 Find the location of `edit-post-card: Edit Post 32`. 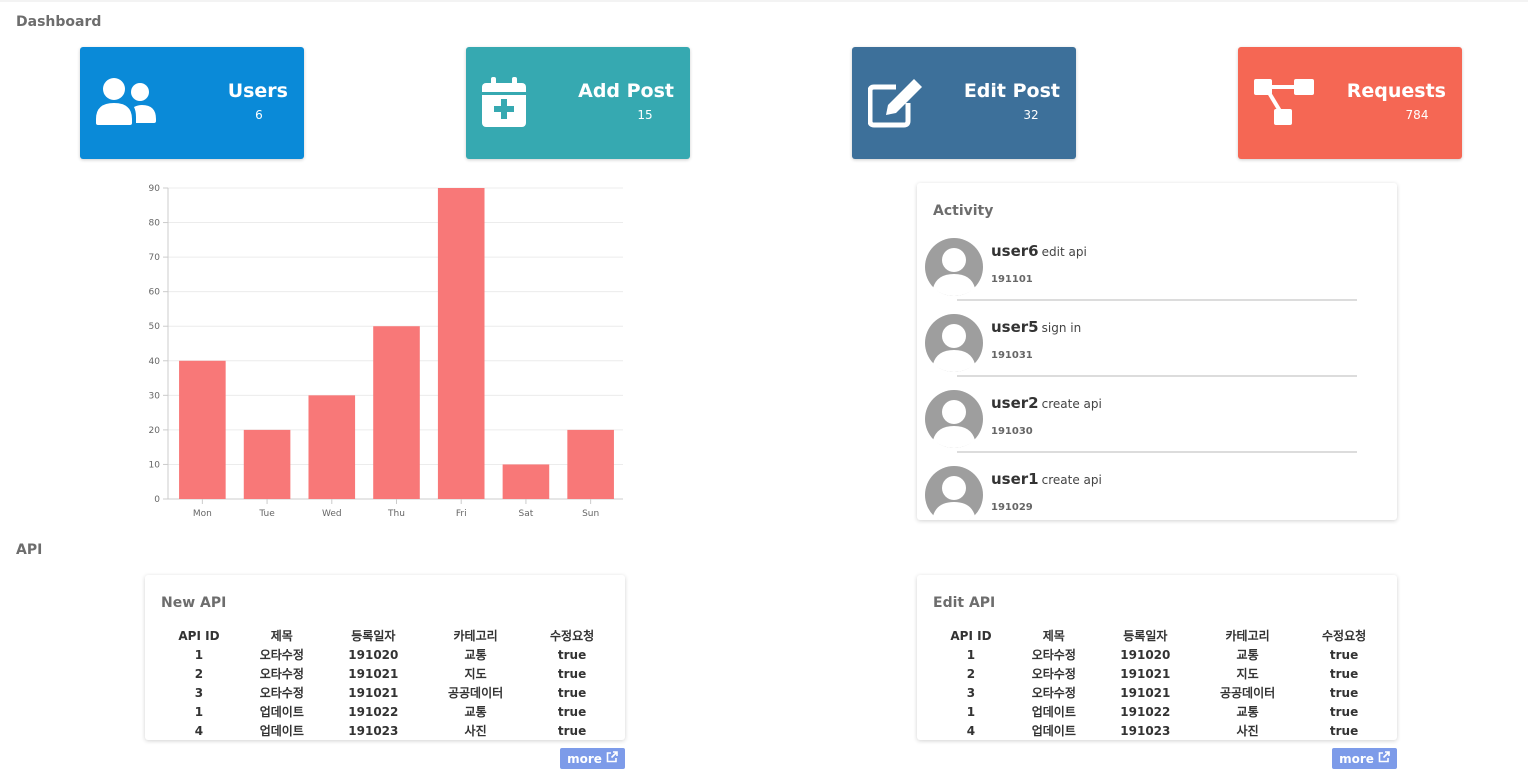

edit-post-card: Edit Post 32 is located at coordinates (964, 103).